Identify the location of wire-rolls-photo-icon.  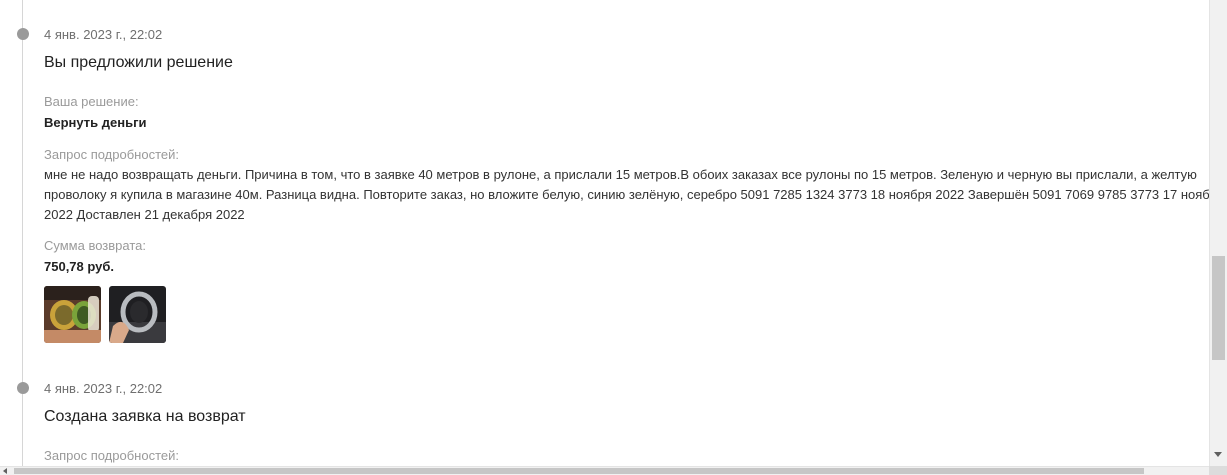
(72, 314).